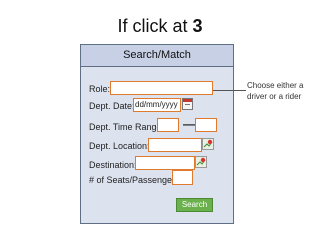 The image size is (320, 240). Describe the element at coordinates (175, 145) in the screenshot. I see `dept-location-field` at that location.